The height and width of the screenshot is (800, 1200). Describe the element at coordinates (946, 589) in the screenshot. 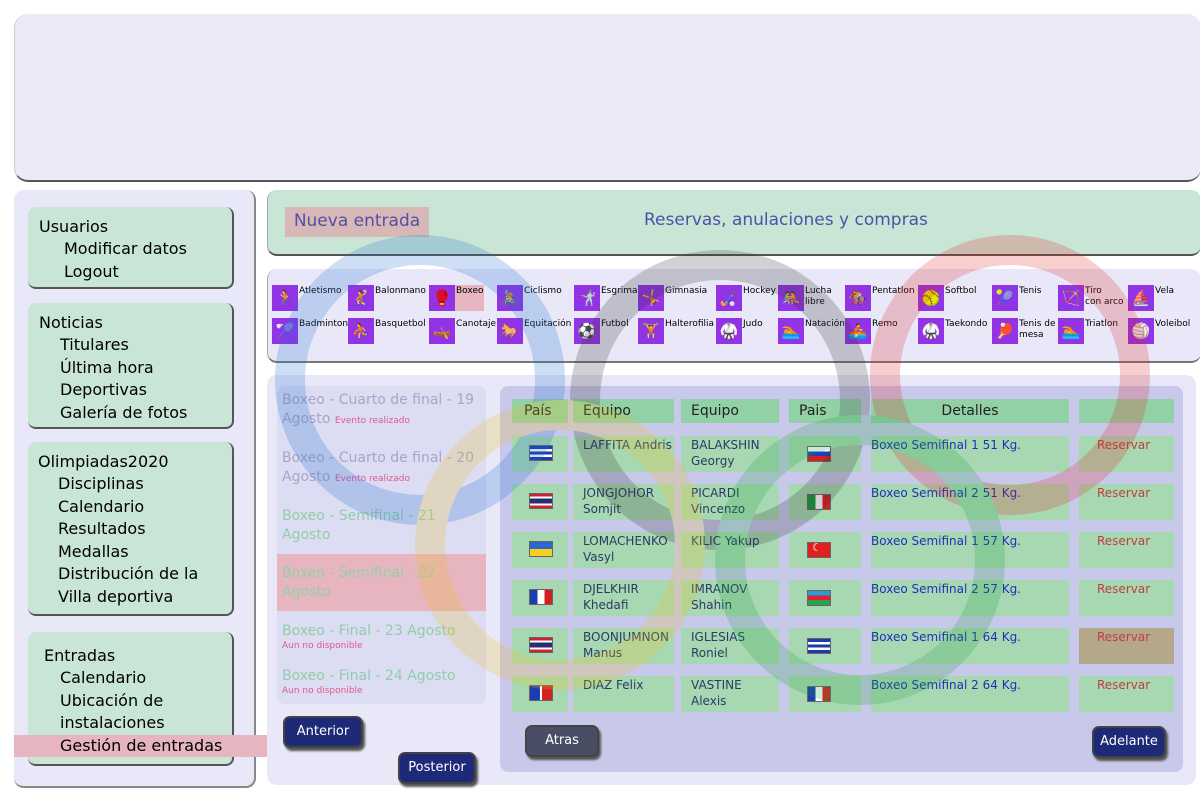

I see `match-detail: Boxeo Semifinal 2 57 Kg.` at that location.